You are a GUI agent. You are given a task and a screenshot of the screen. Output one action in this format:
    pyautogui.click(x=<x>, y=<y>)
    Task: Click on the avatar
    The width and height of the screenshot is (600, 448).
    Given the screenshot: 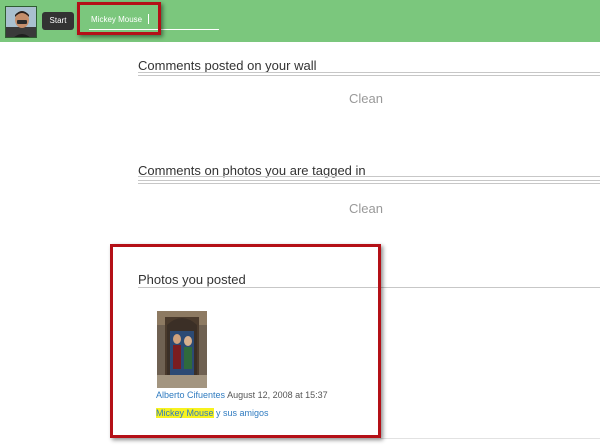 What is the action you would take?
    pyautogui.click(x=21, y=22)
    